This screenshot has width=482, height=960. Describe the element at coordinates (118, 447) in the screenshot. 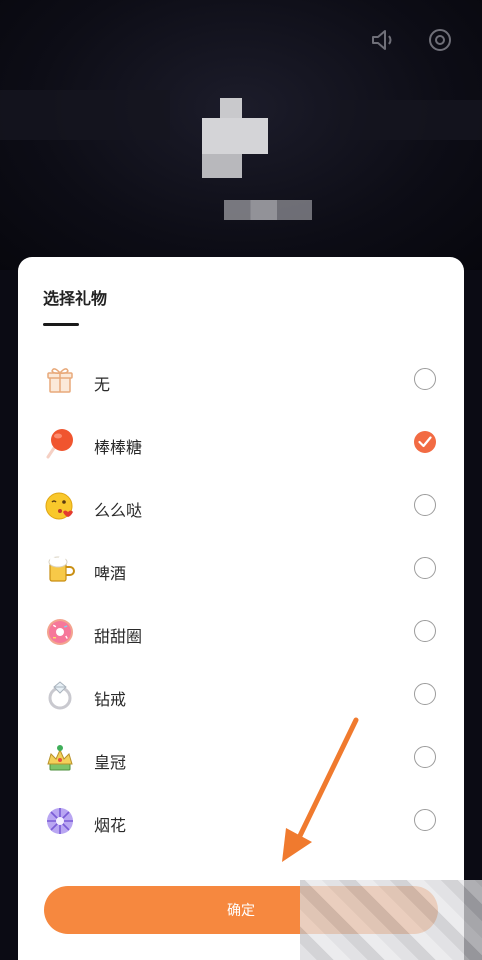

I see `gift-label: 棒棒糖` at that location.